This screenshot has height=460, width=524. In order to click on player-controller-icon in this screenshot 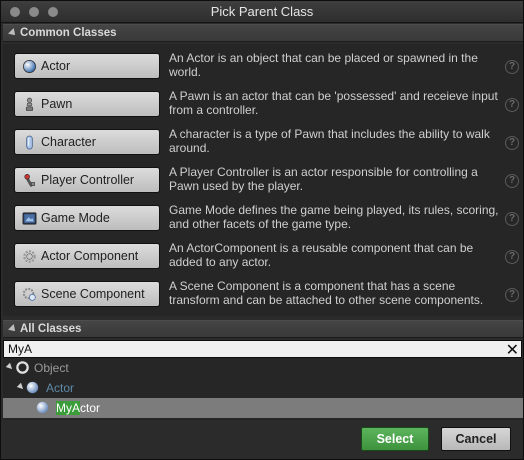, I will do `click(29, 180)`.